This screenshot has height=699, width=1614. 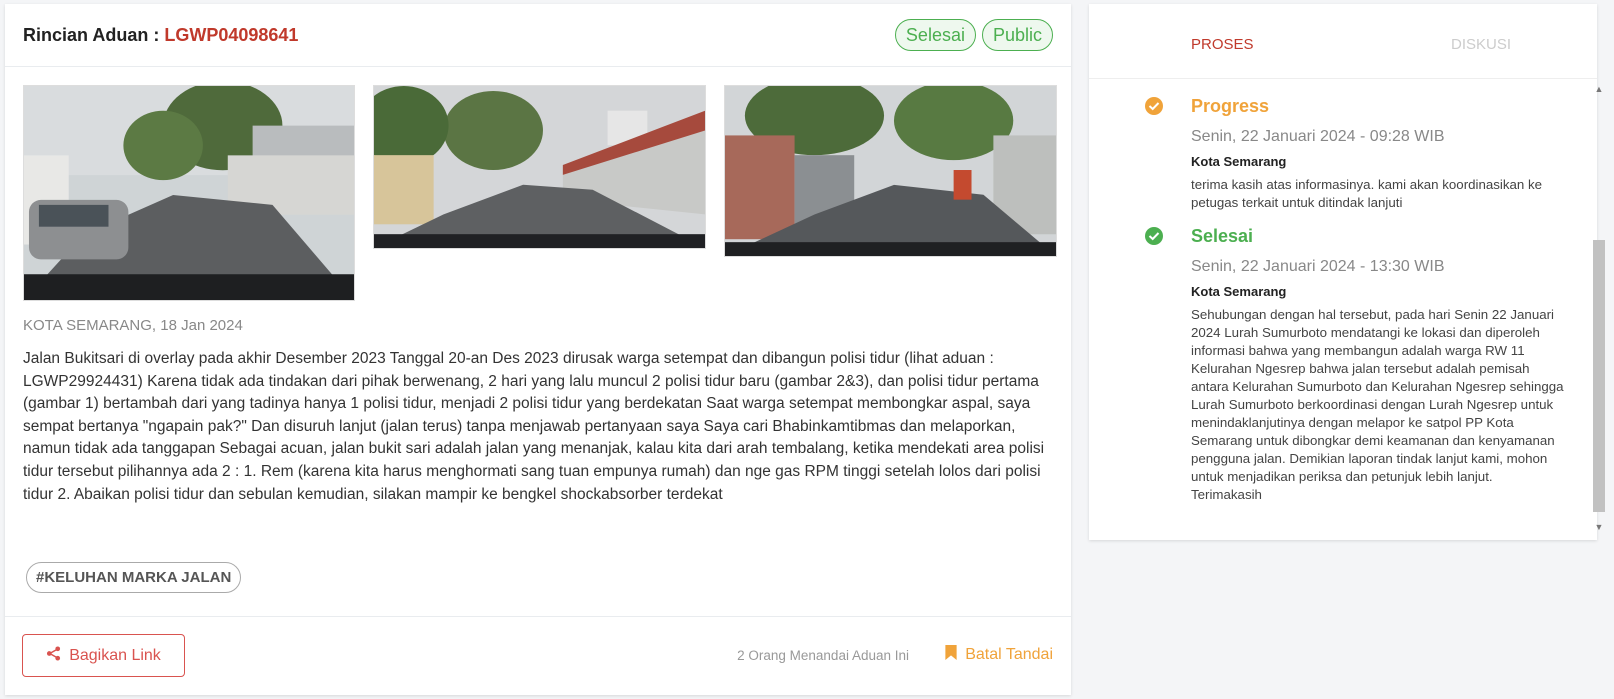 I want to click on tab-diskusi: DISKUSI, so click(x=1481, y=44).